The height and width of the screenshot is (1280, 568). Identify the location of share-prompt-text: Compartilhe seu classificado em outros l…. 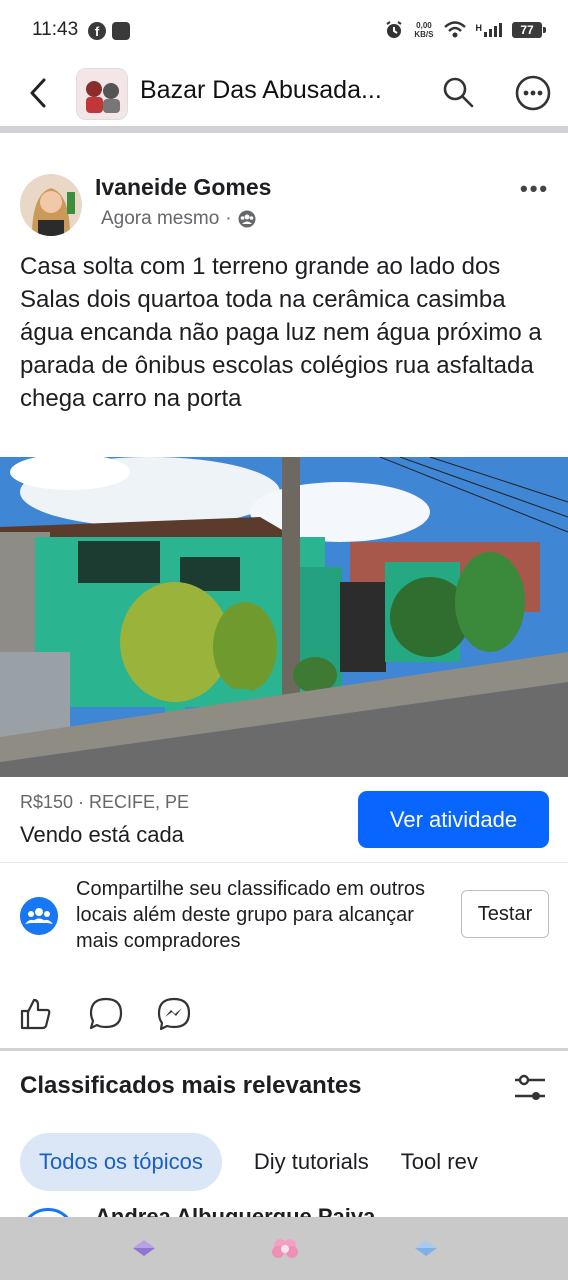
(251, 915).